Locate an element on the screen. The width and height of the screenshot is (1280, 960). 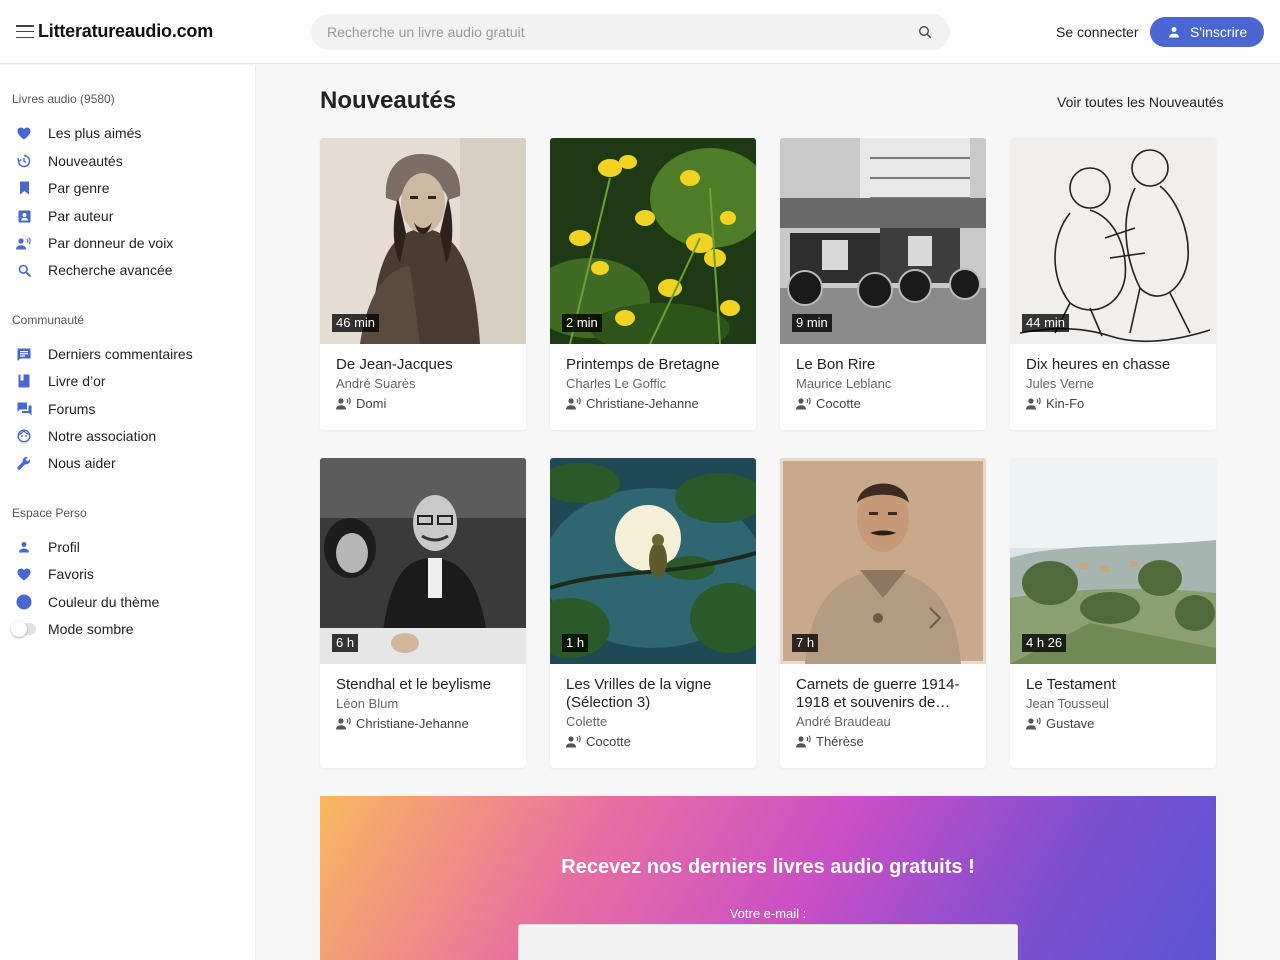
wrench-icon is located at coordinates (24, 463).